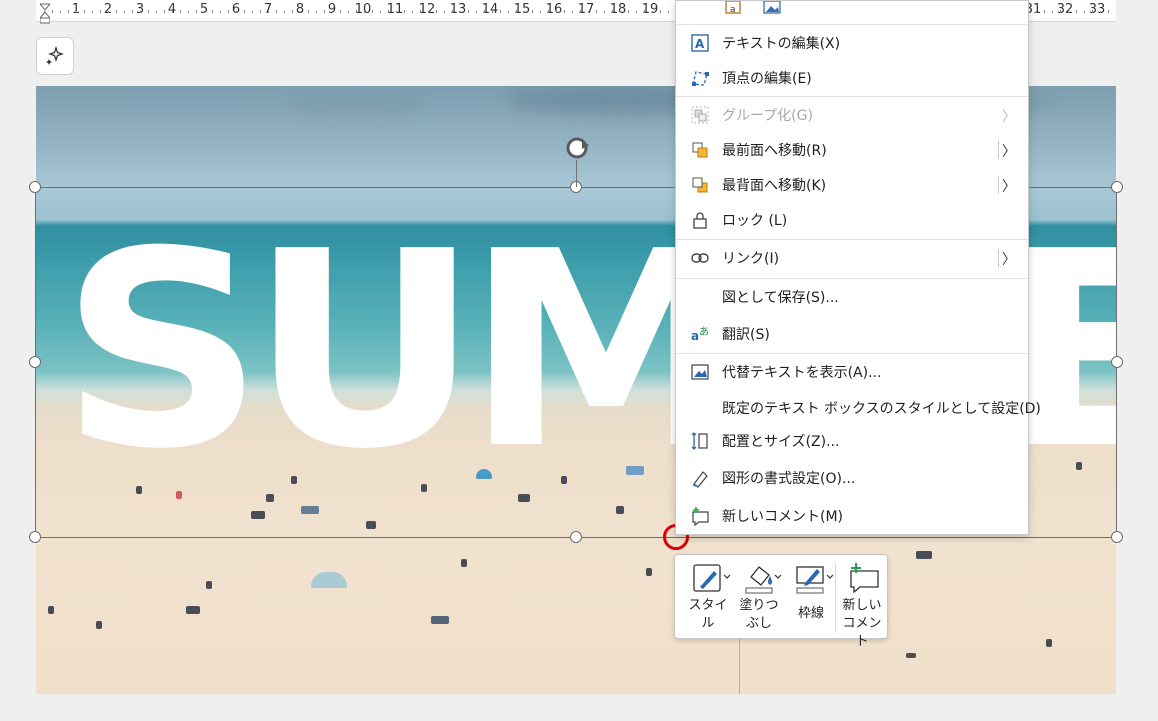 This screenshot has width=1158, height=721. Describe the element at coordinates (852, 219) in the screenshot. I see `menu-item-lock: ロック (L)` at that location.